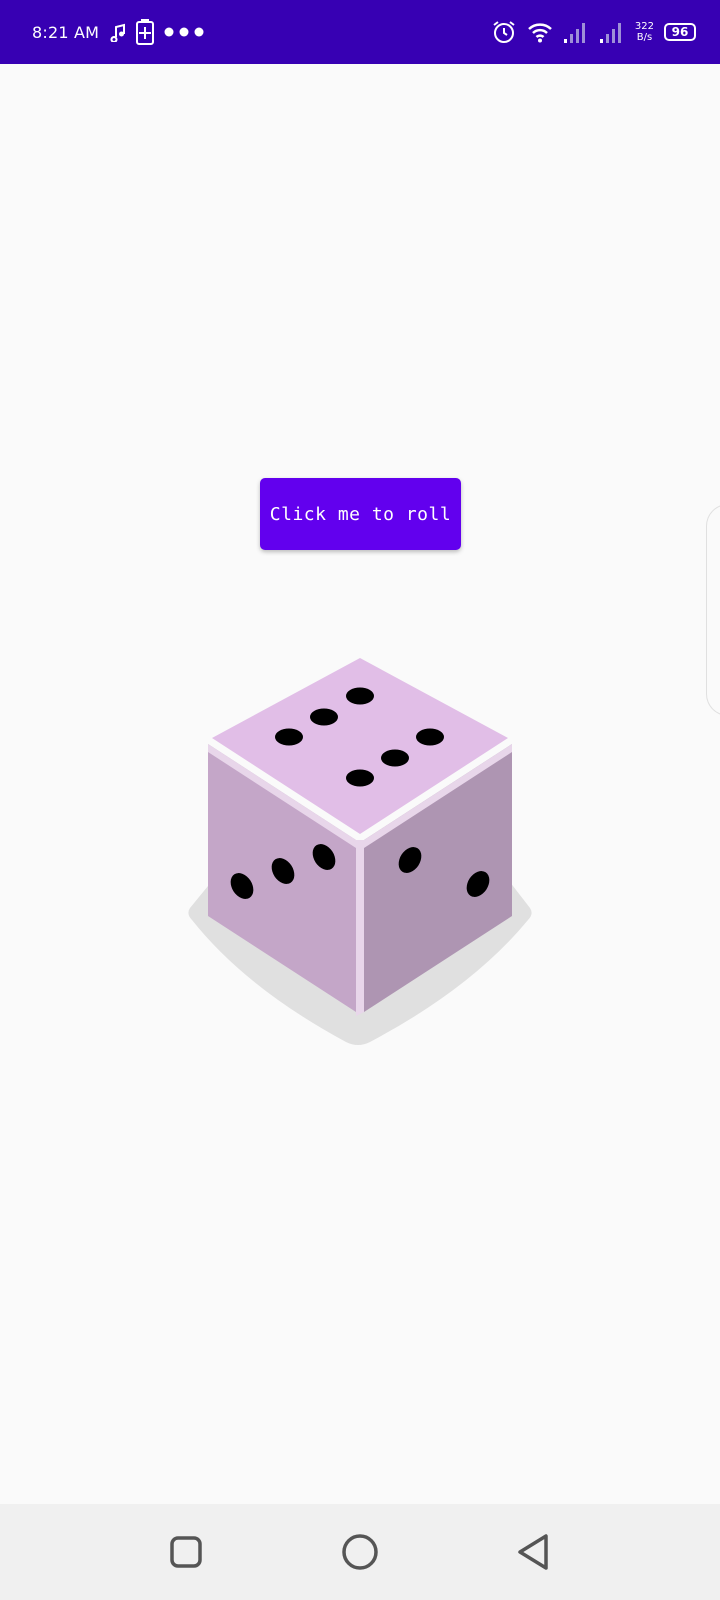 This screenshot has width=720, height=1600. Describe the element at coordinates (360, 928) in the screenshot. I see `dice-edge-vertical` at that location.